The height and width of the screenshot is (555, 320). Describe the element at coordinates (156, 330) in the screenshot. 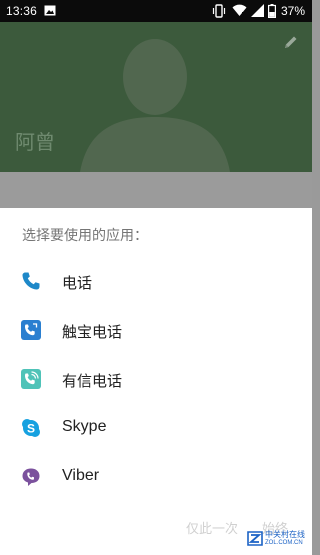

I see `app-option-touchpal: 触宝电话` at that location.